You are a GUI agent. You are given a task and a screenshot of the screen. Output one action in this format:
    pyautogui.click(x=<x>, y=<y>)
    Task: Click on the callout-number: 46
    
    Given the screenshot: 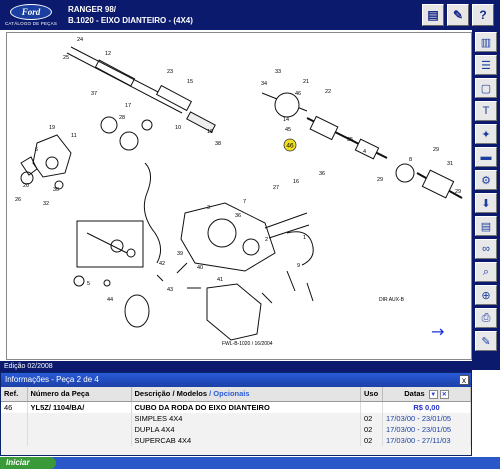 What is the action you would take?
    pyautogui.click(x=298, y=94)
    